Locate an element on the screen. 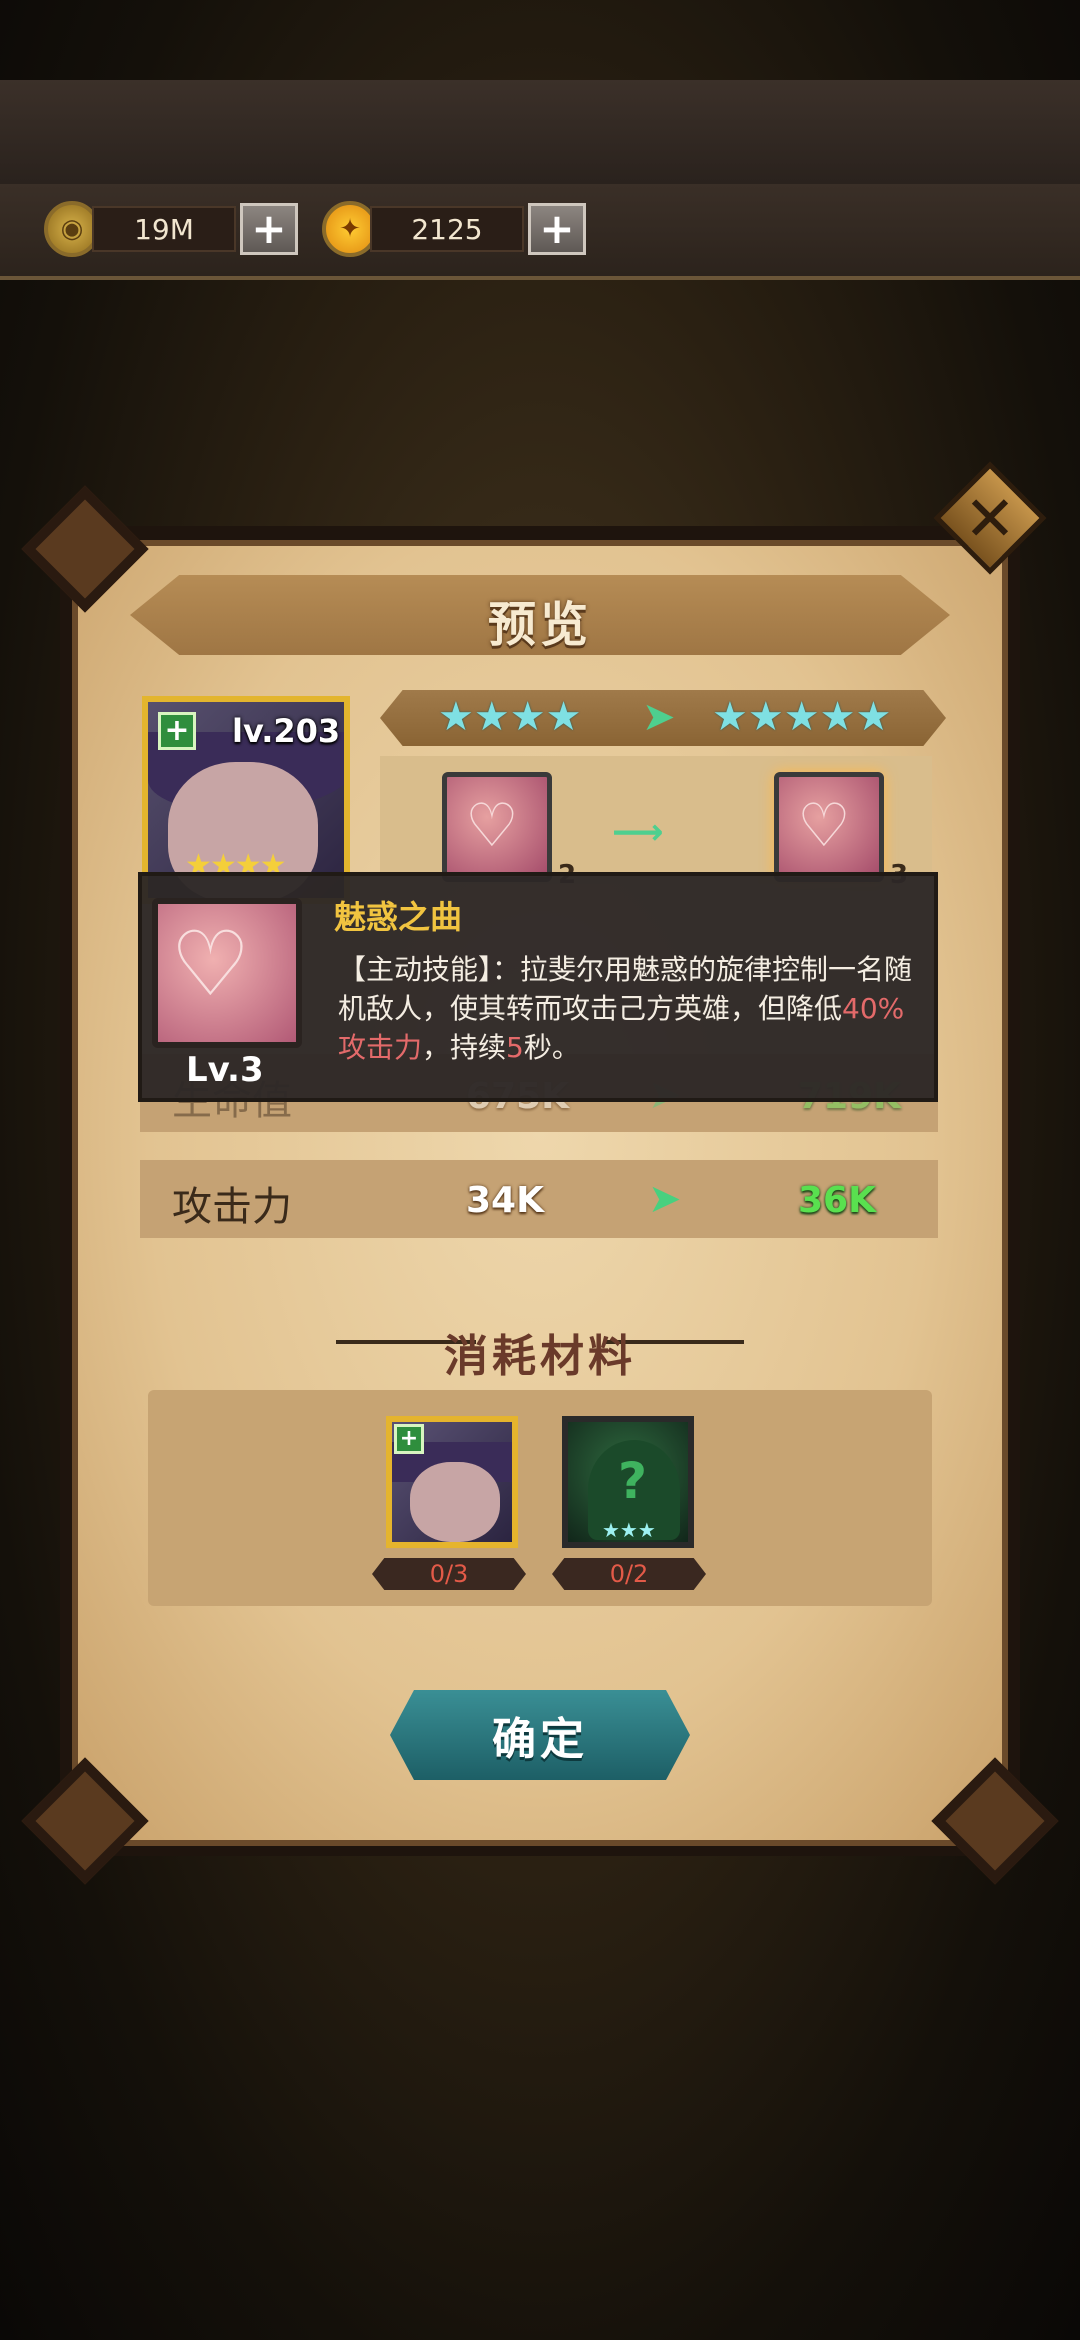 The width and height of the screenshot is (1080, 2340). top-bar is located at coordinates (540, 135).